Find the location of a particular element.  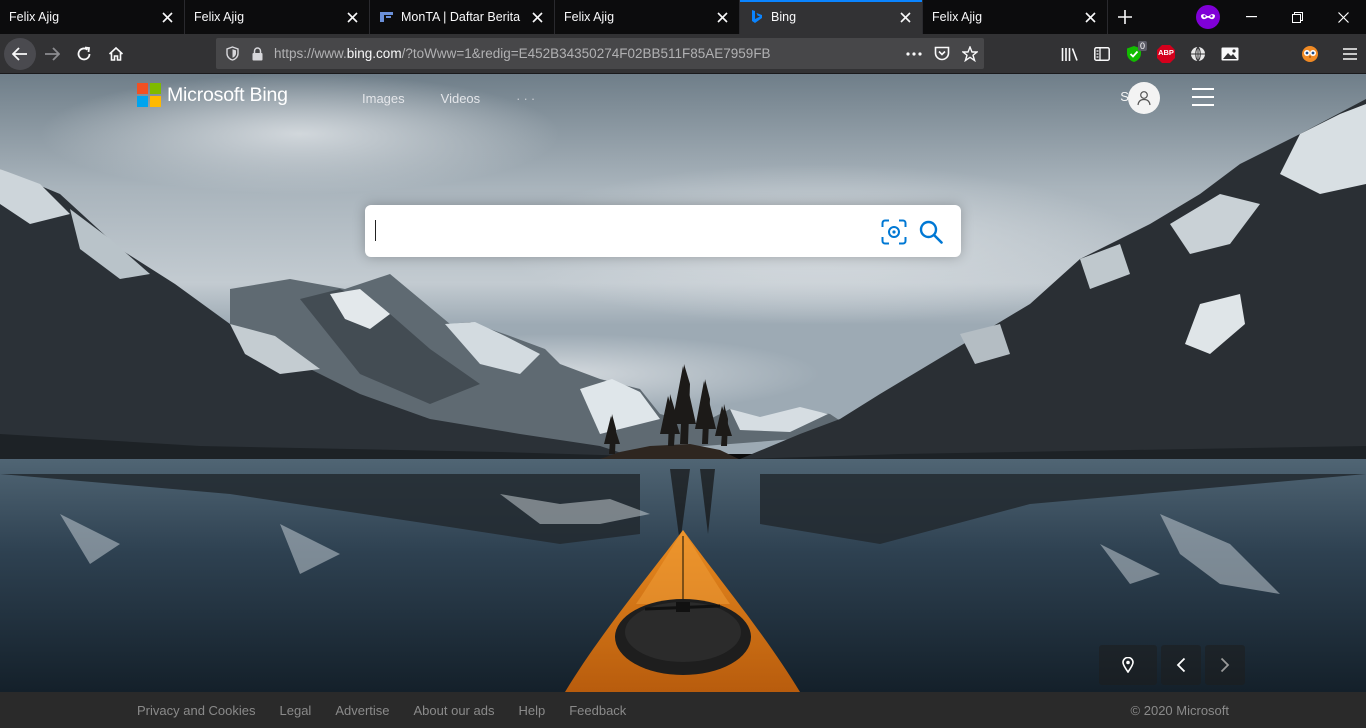

reload-button is located at coordinates (84, 54).